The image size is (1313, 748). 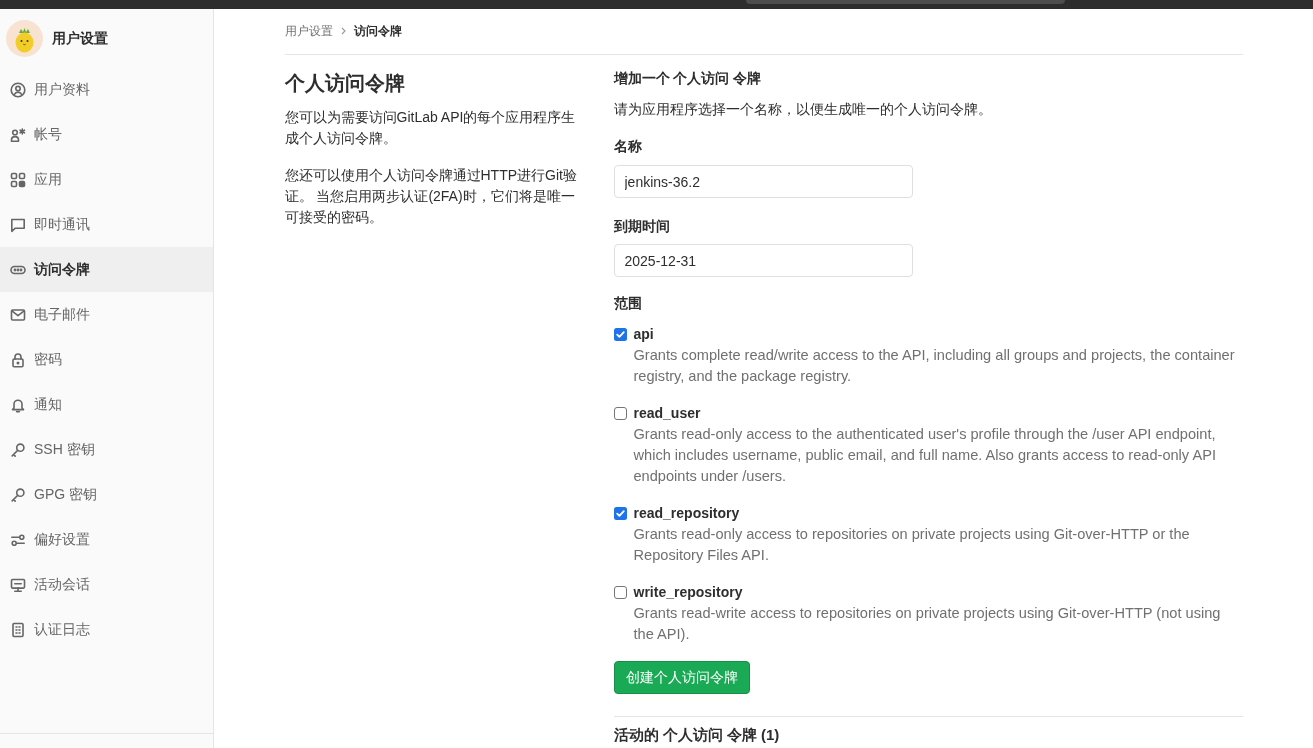 I want to click on scope-description: Grants read-write access to repositories on private projects using Git-over-HTTP (not using the API)., so click(x=927, y=624).